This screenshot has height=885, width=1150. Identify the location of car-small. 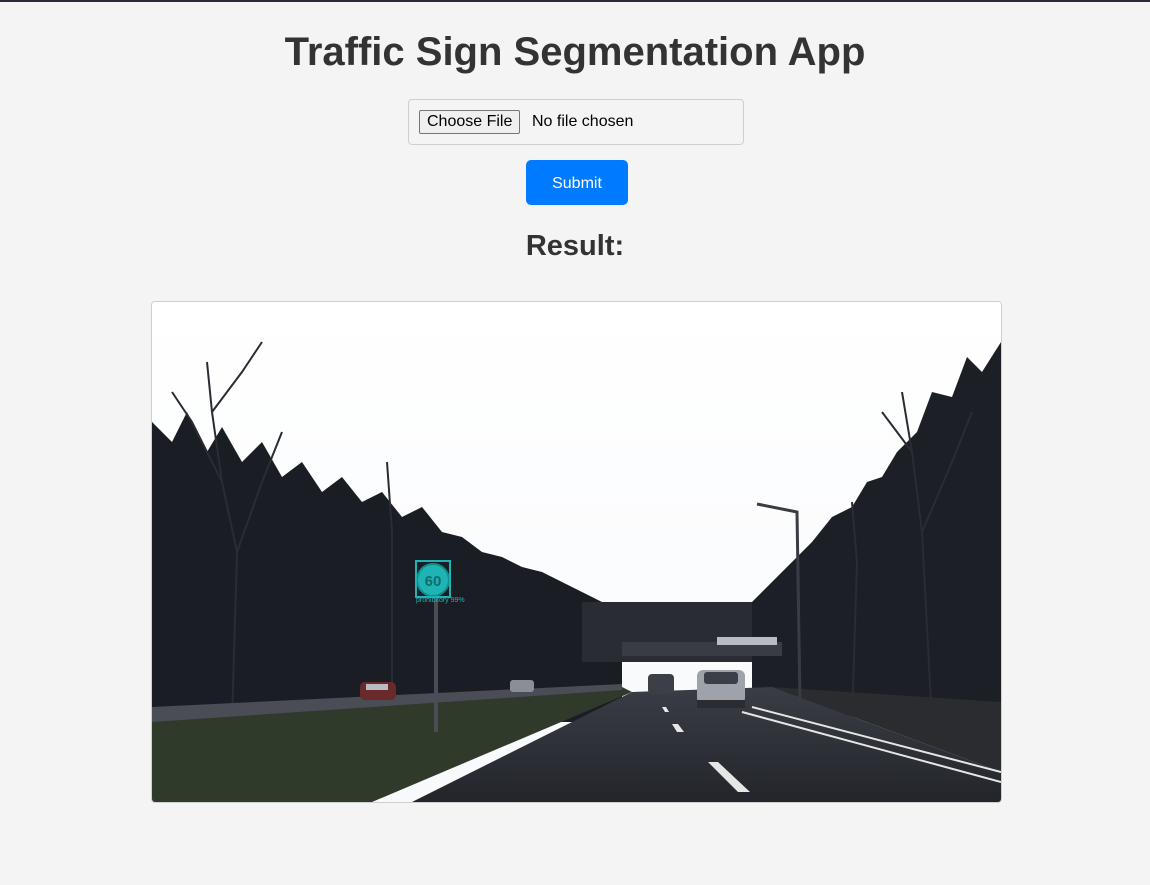
(522, 686).